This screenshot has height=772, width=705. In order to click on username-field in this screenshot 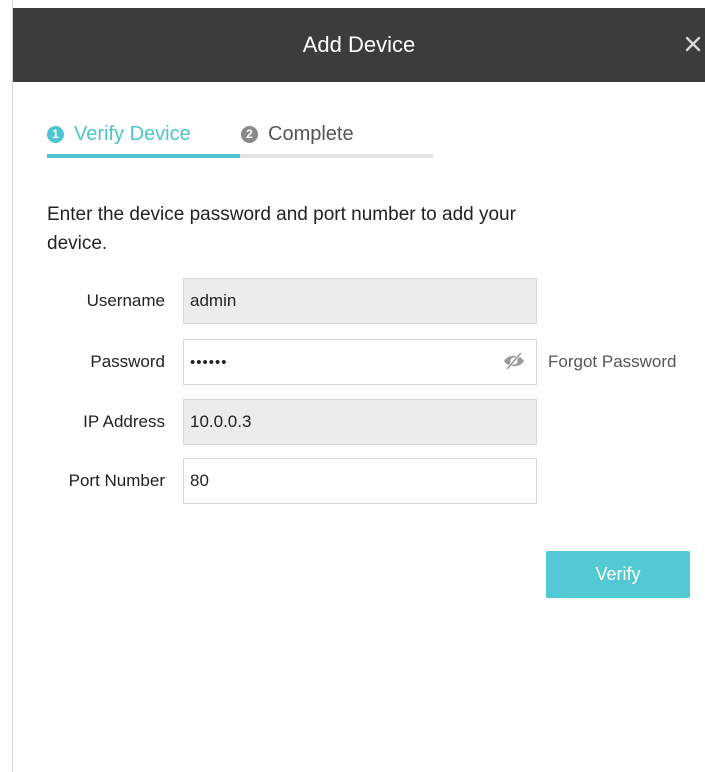, I will do `click(360, 301)`.